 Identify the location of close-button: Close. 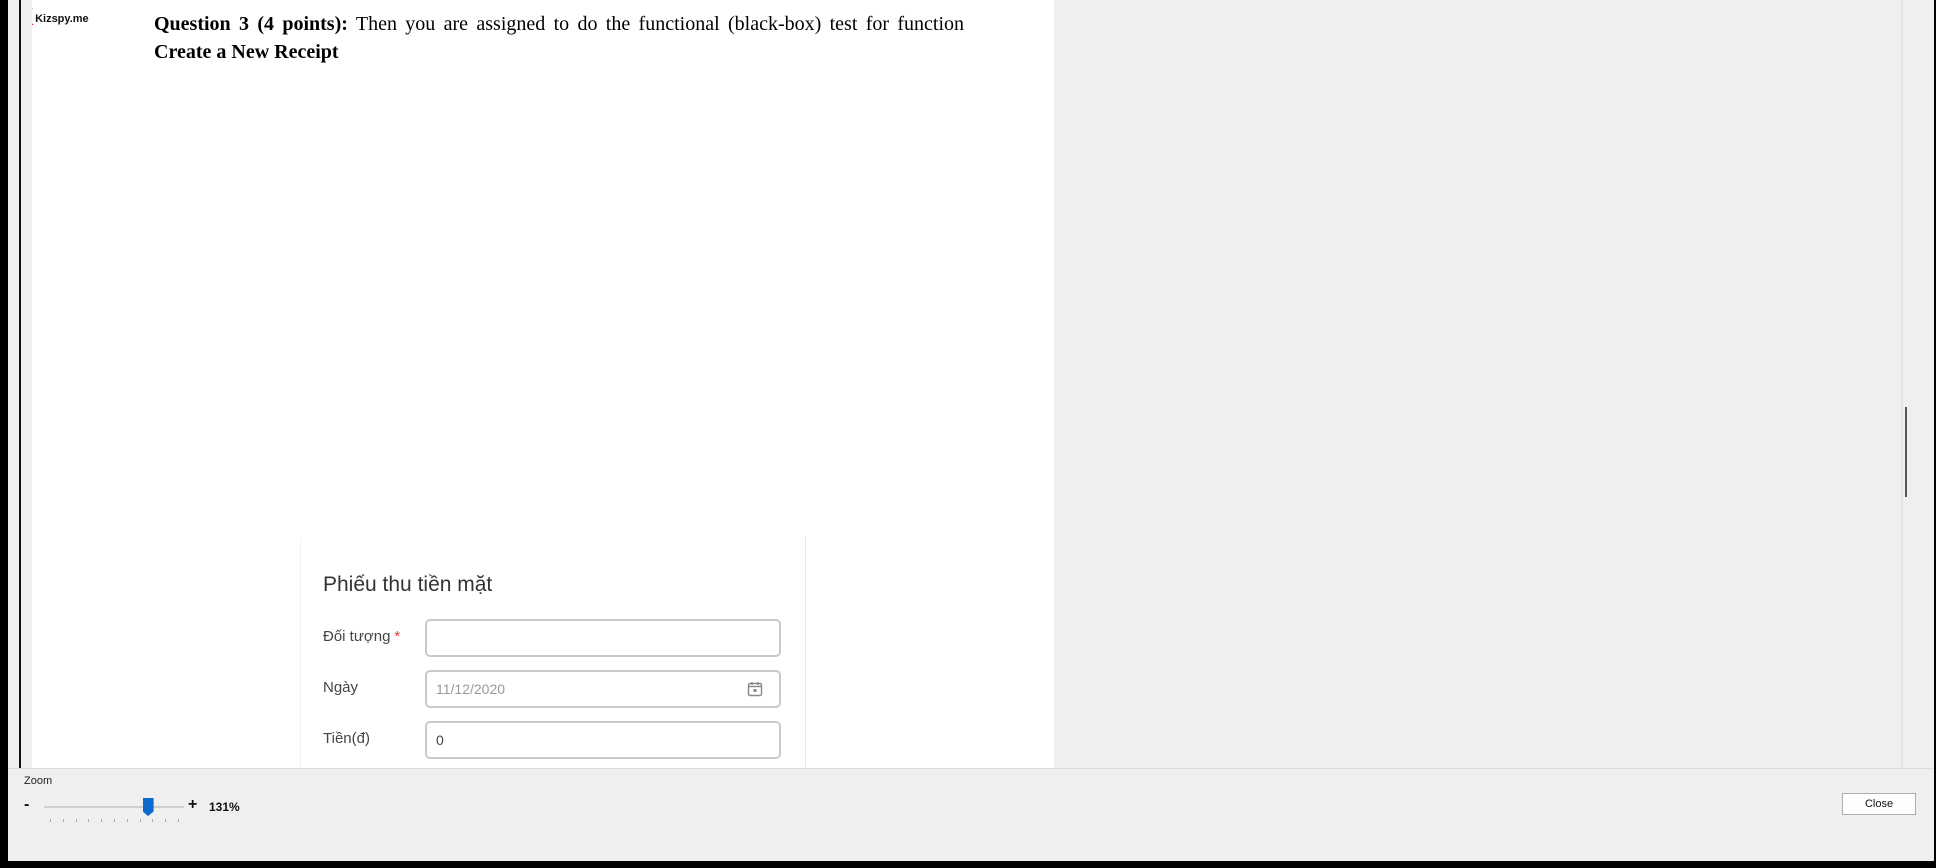
(1879, 804).